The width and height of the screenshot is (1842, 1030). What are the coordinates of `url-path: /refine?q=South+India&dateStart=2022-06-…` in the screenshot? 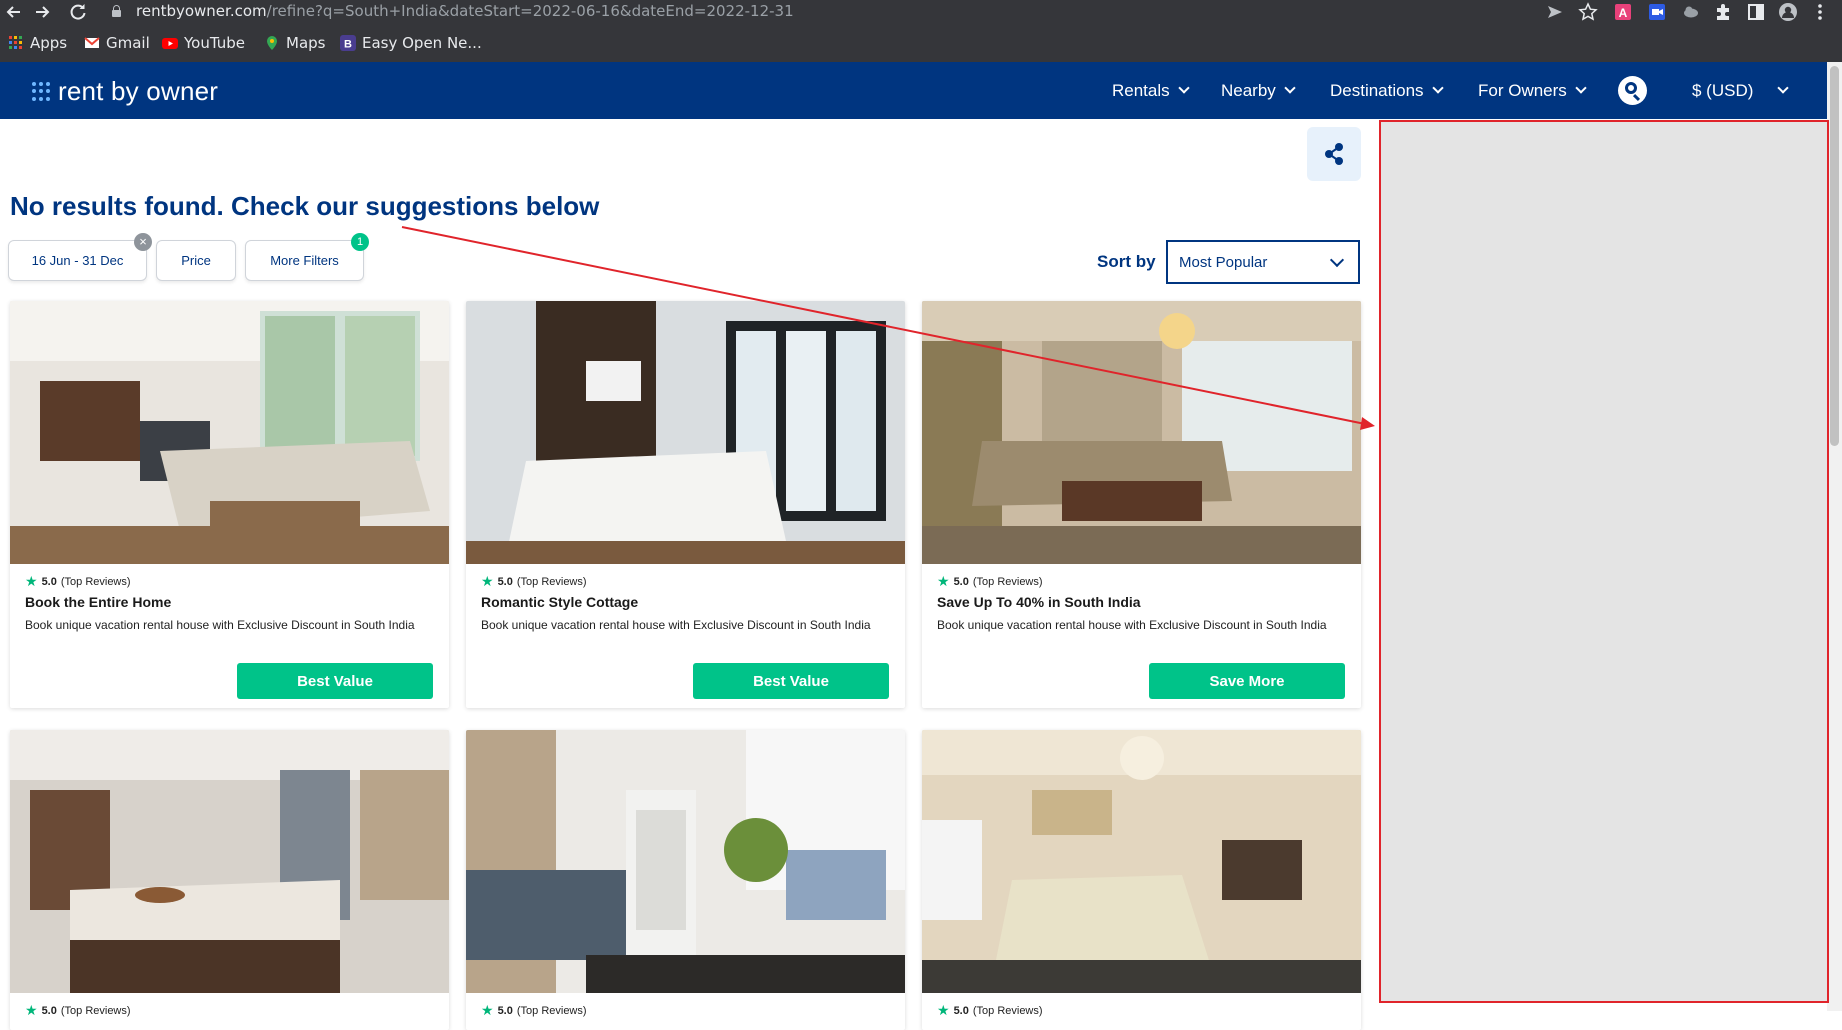 It's located at (530, 11).